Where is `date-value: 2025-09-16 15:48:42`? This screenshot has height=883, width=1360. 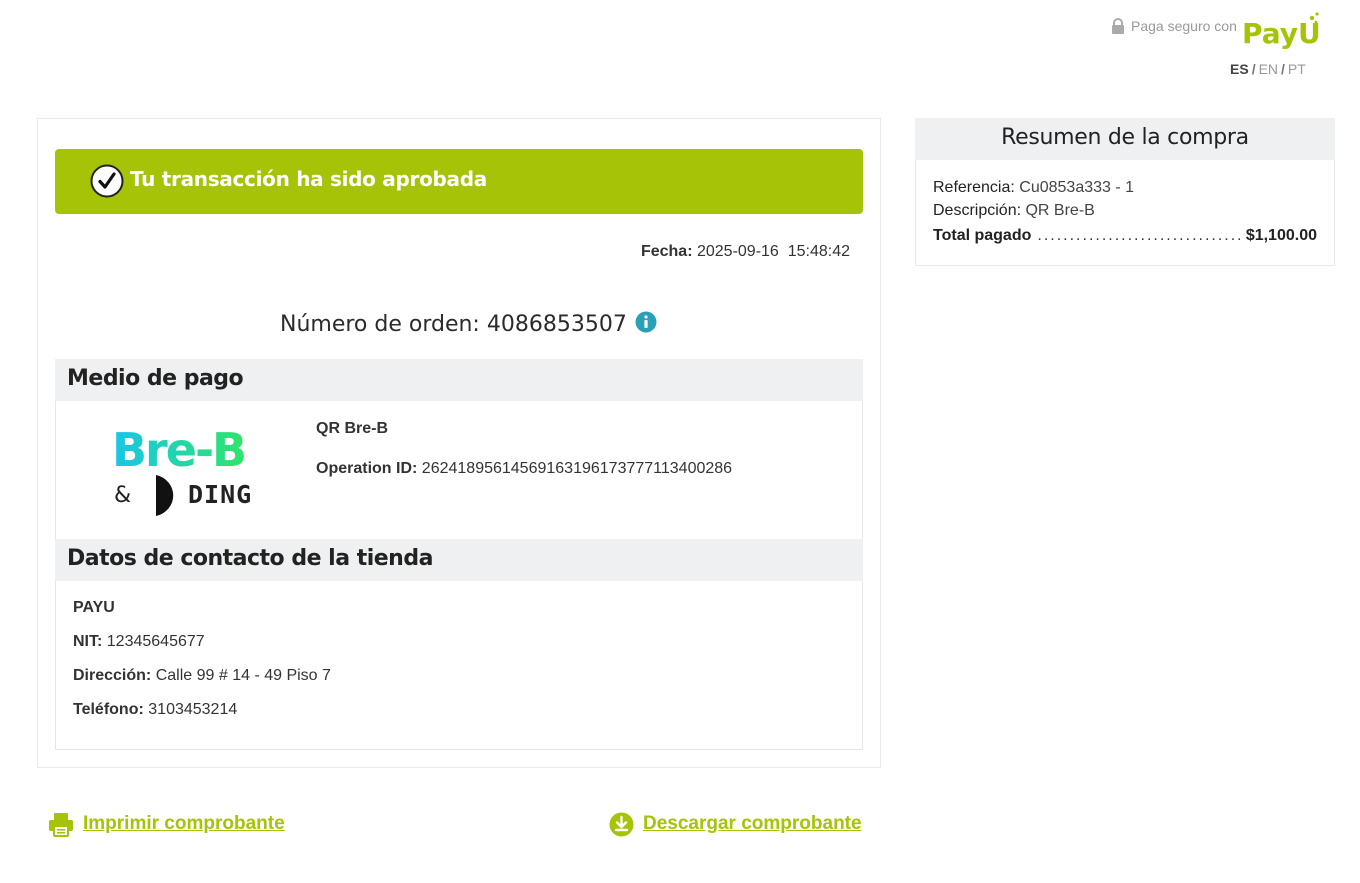
date-value: 2025-09-16 15:48:42 is located at coordinates (773, 251).